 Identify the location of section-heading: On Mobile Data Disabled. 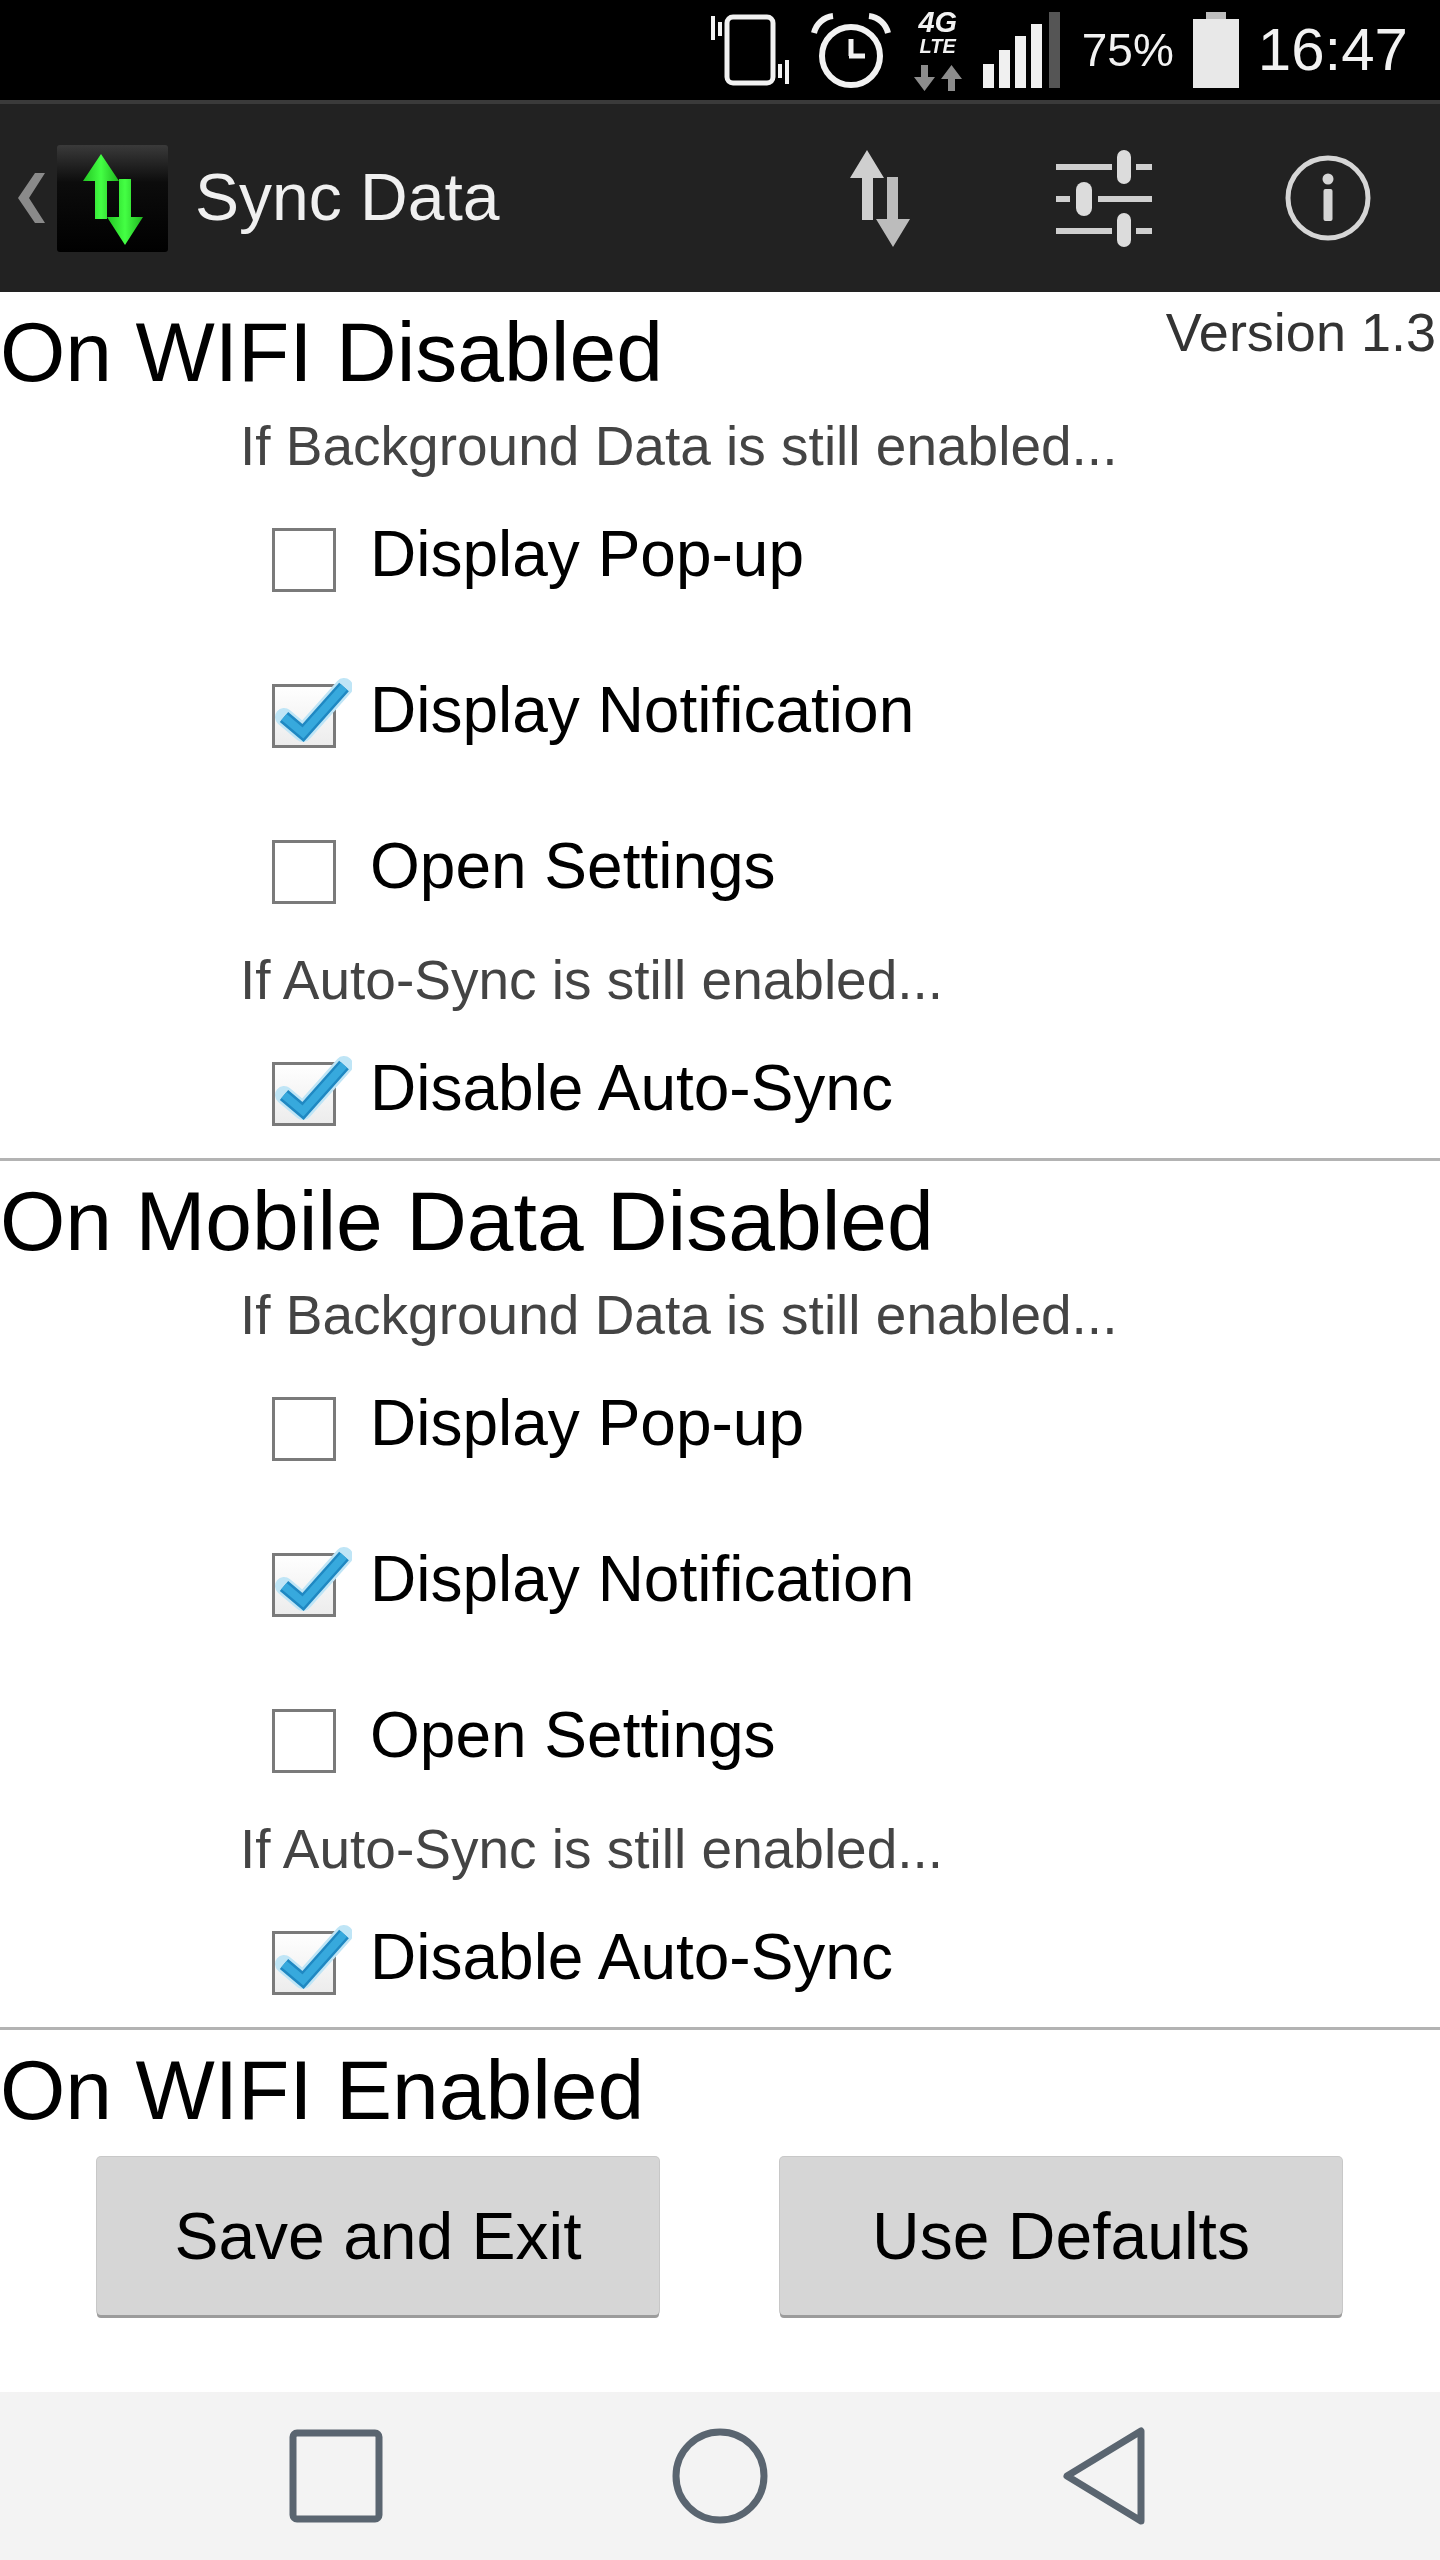
(467, 1221).